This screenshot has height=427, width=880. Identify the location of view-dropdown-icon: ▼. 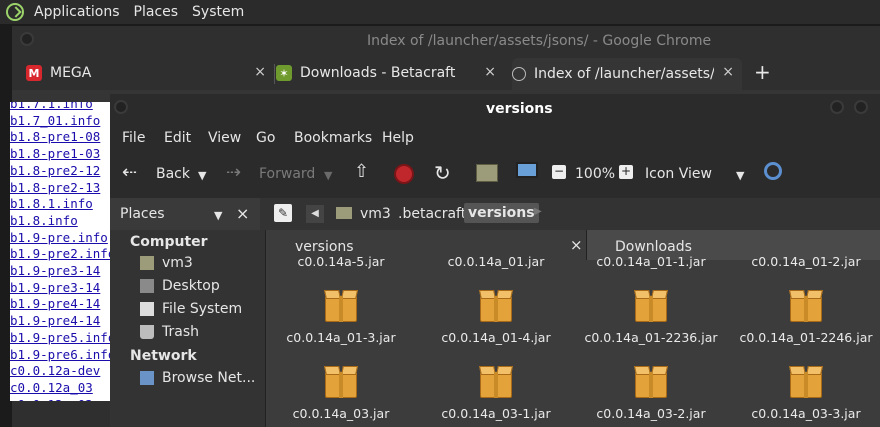
(740, 175).